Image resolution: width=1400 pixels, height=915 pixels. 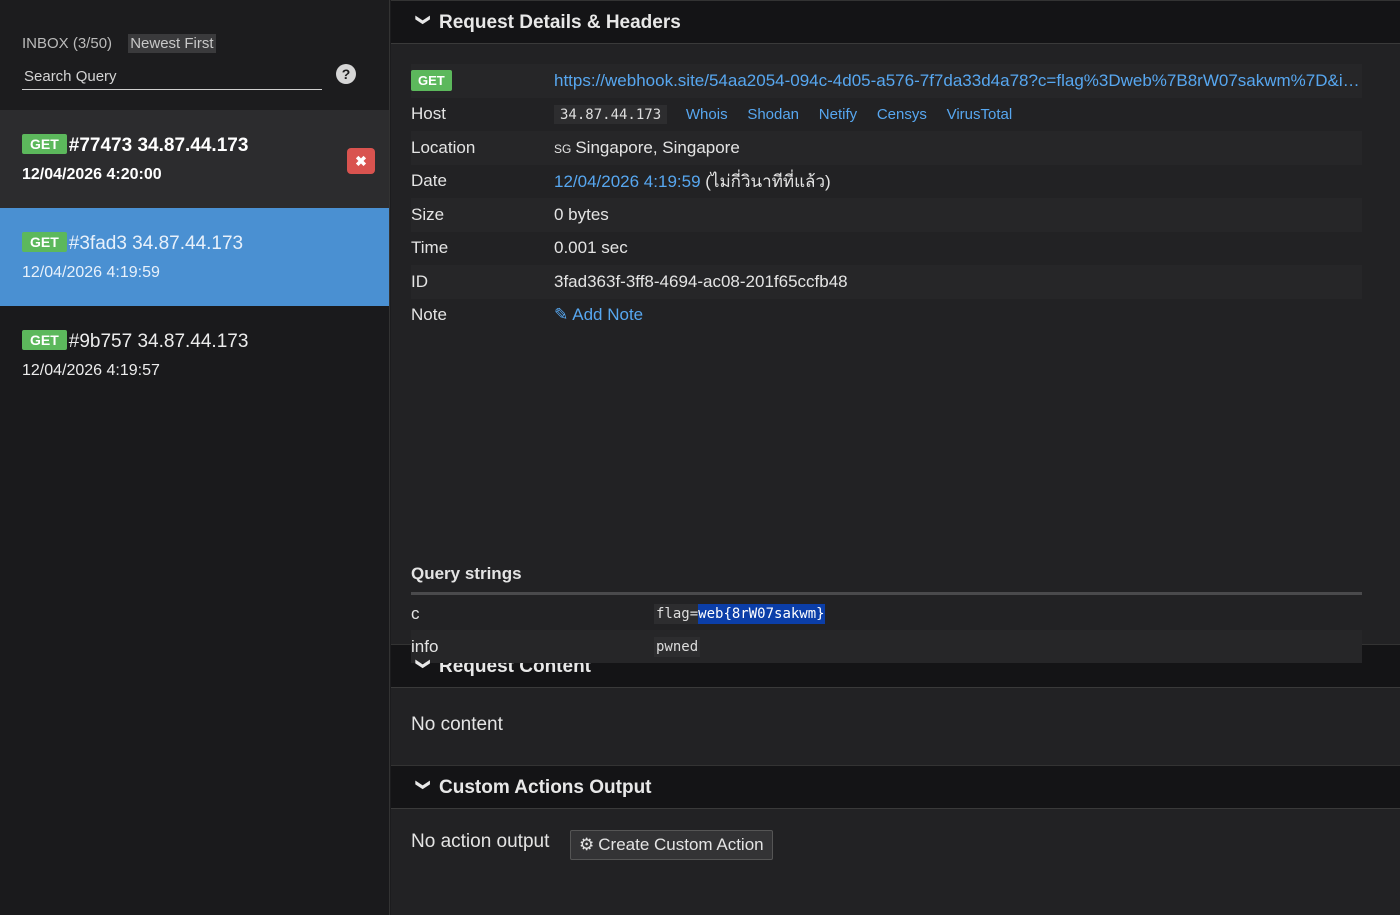 What do you see at coordinates (591, 248) in the screenshot?
I see `time-value: 0.001 sec` at bounding box center [591, 248].